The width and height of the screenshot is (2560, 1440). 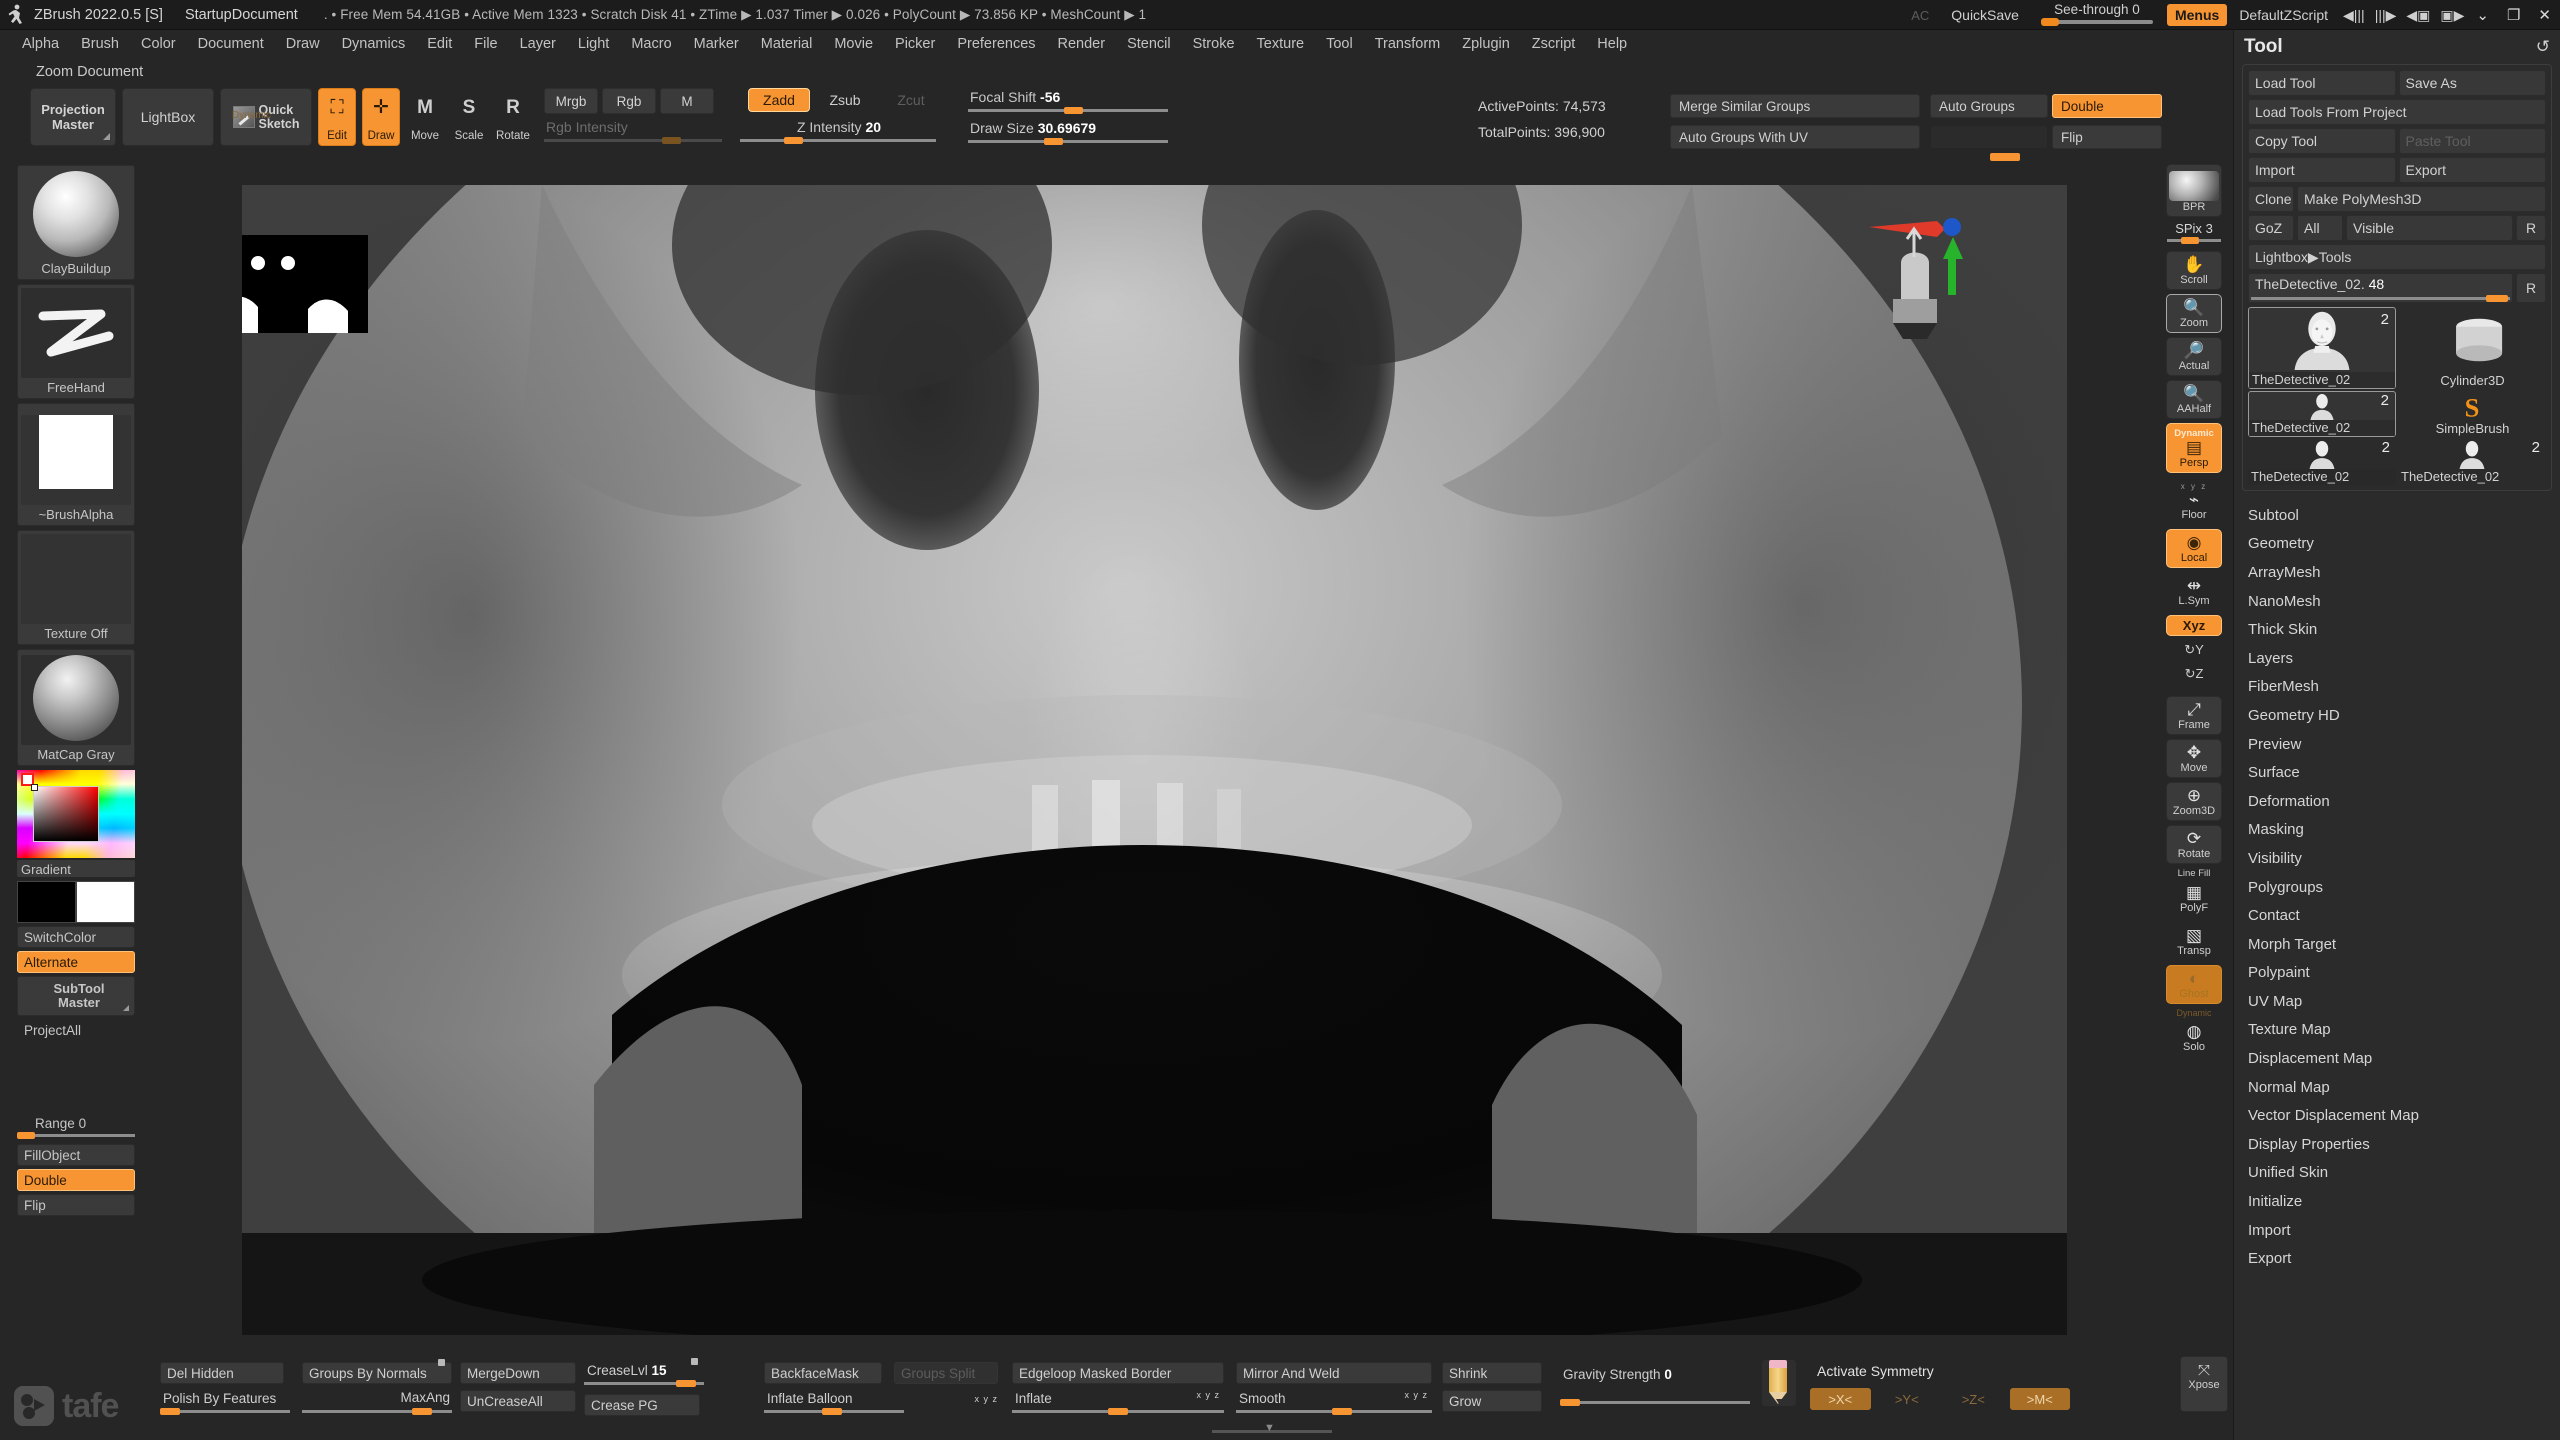 I want to click on focal-shift-knob, so click(x=1073, y=110).